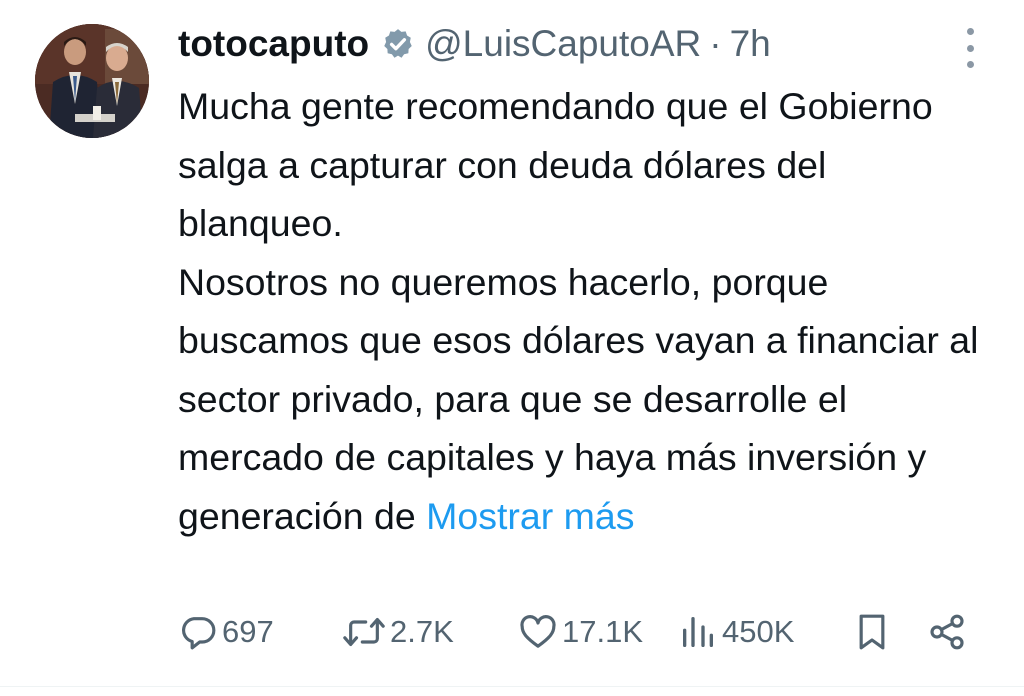 The width and height of the screenshot is (1024, 696). I want to click on retweet-count: 2.7K, so click(422, 631).